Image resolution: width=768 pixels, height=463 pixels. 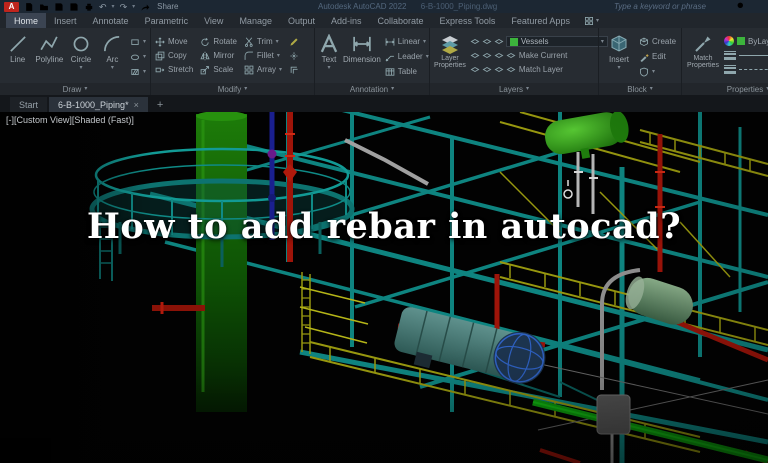 I want to click on tab-manage: Manage, so click(x=255, y=20).